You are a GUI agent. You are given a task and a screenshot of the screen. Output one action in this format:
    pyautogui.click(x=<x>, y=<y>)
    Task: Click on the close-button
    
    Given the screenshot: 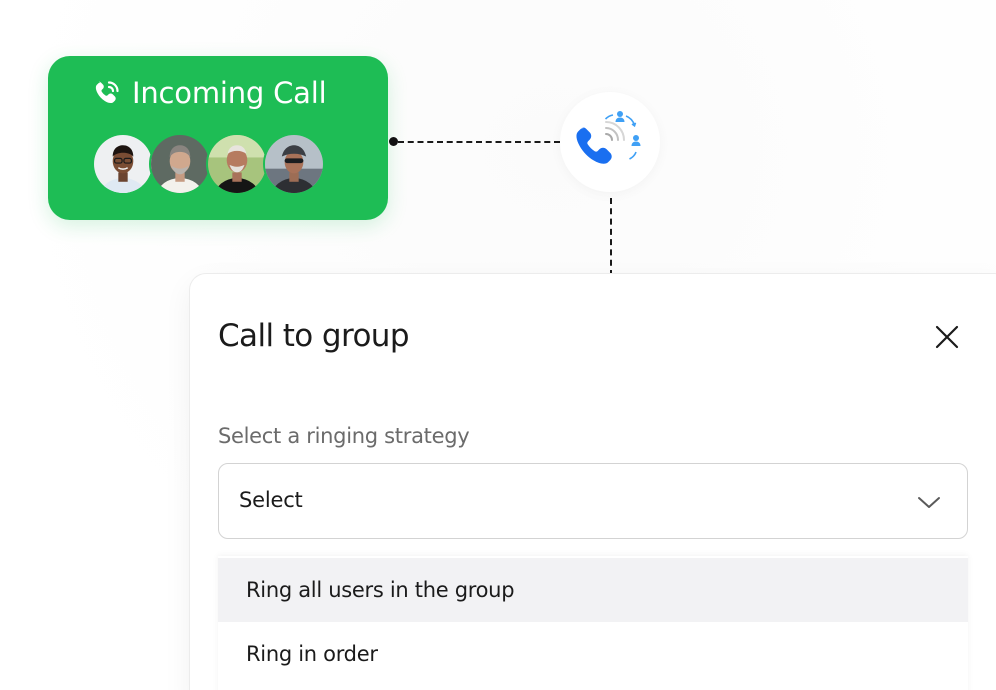 What is the action you would take?
    pyautogui.click(x=947, y=337)
    